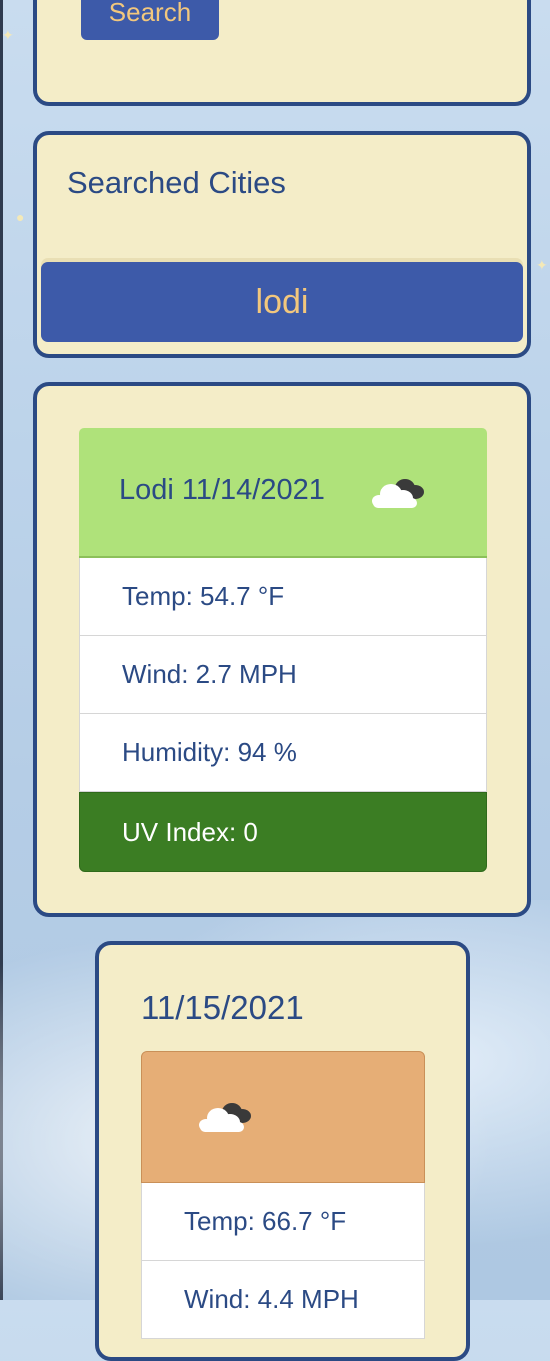  What do you see at coordinates (283, 832) in the screenshot?
I see `uv-index-badge: UV Index: 0` at bounding box center [283, 832].